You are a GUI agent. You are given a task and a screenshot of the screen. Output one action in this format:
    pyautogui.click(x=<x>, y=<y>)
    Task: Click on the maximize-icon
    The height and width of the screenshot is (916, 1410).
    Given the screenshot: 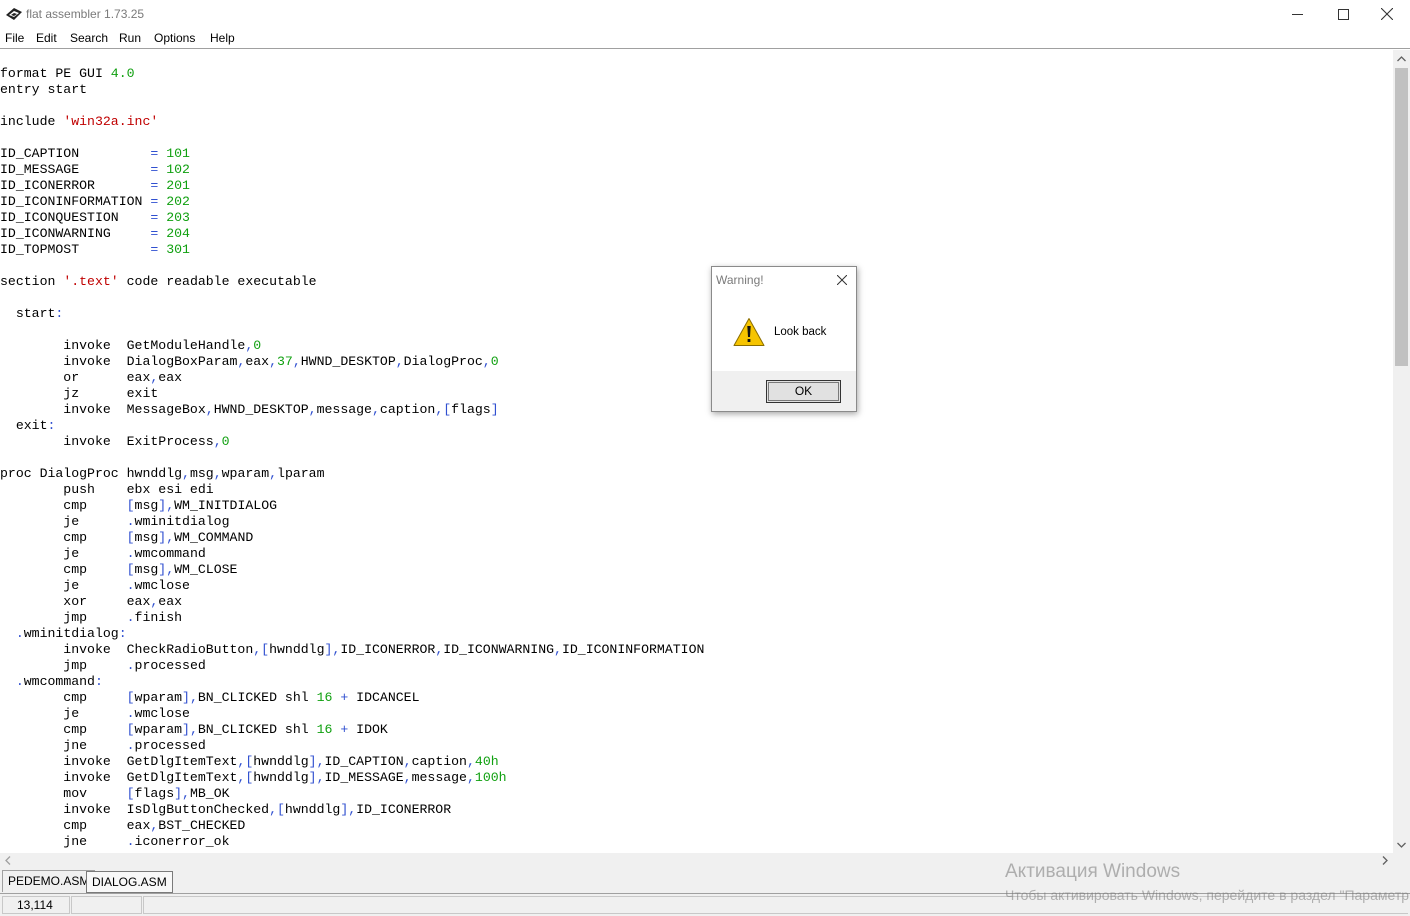 What is the action you would take?
    pyautogui.click(x=1343, y=14)
    